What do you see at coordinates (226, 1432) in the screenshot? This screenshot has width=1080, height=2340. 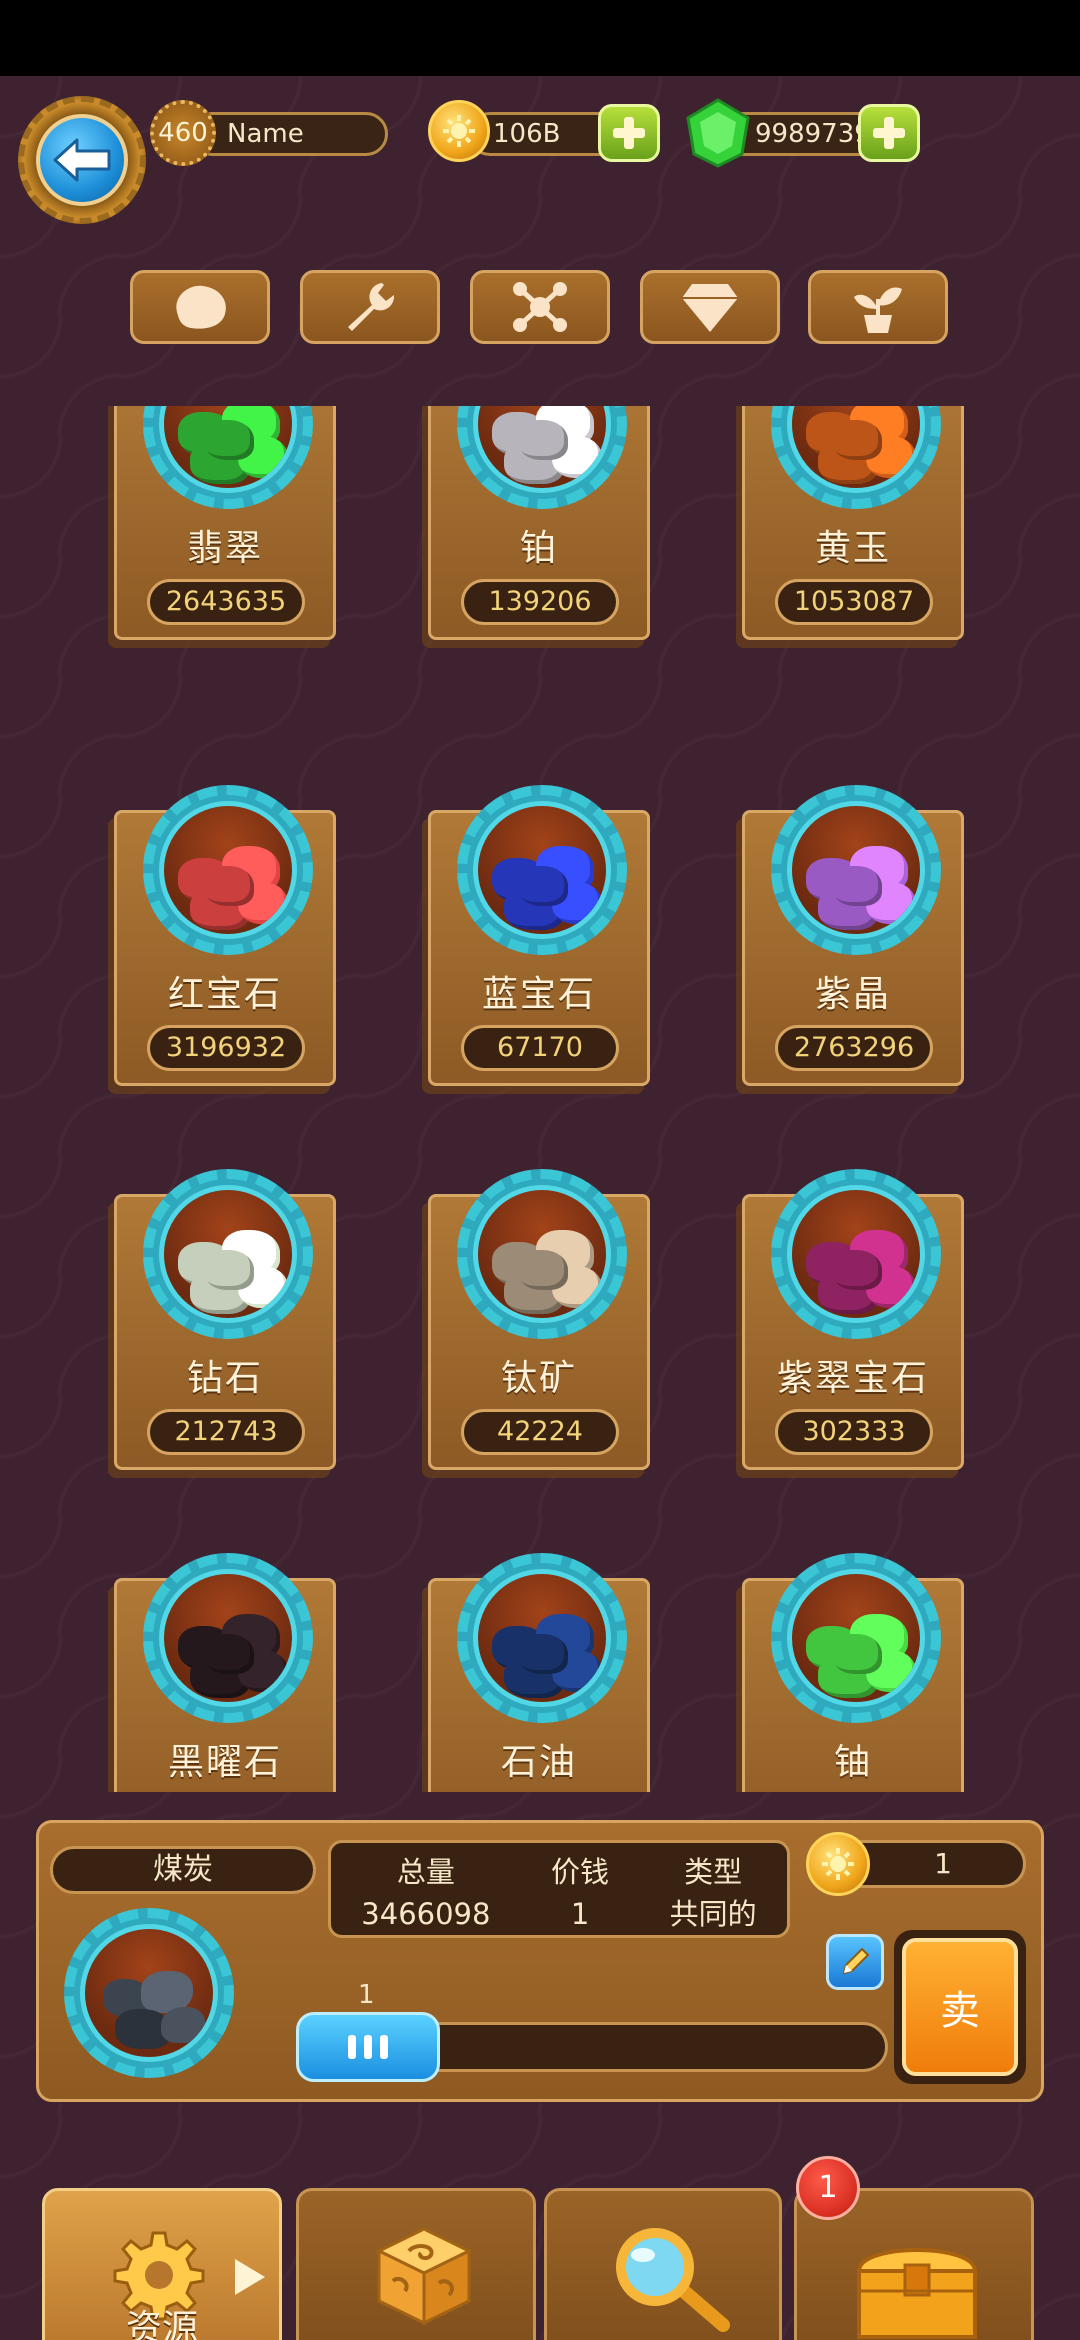 I see `resource-count: 212743` at bounding box center [226, 1432].